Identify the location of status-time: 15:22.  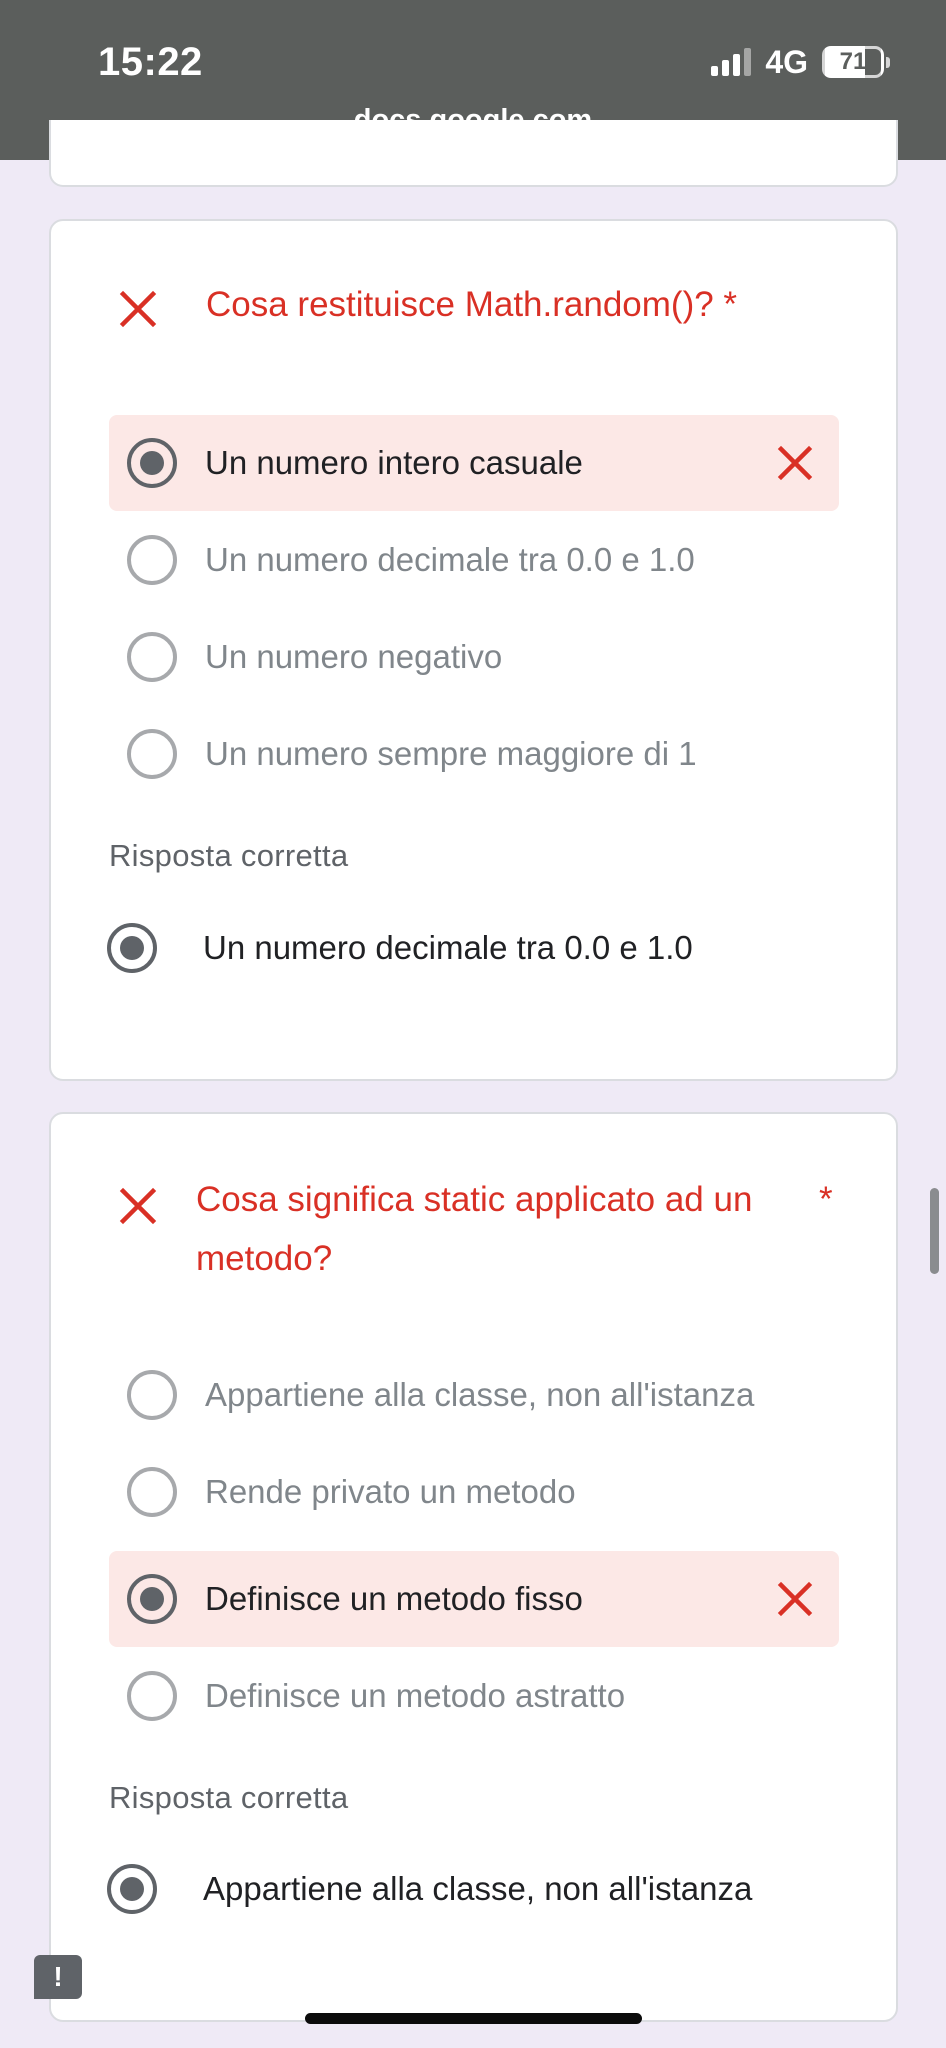
(150, 62).